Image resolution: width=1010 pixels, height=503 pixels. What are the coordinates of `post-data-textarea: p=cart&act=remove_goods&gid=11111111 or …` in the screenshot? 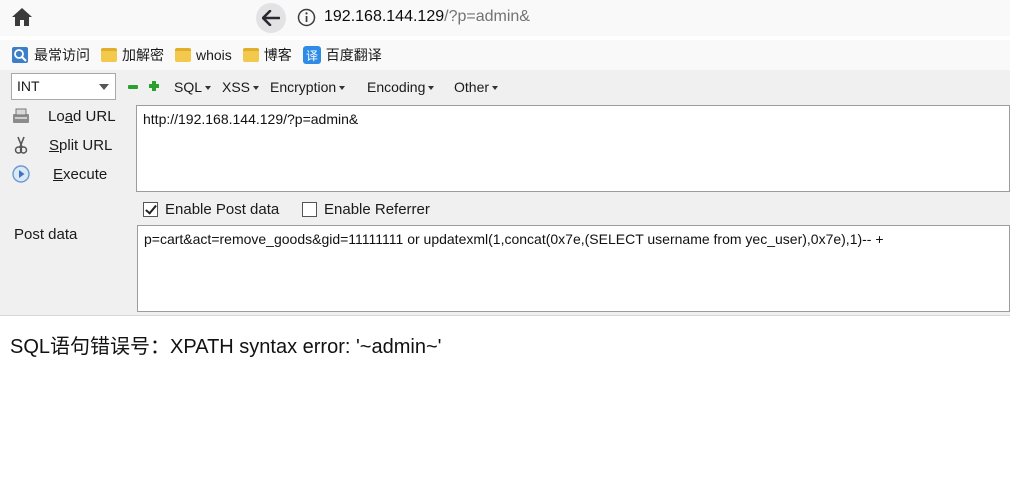 It's located at (573, 268).